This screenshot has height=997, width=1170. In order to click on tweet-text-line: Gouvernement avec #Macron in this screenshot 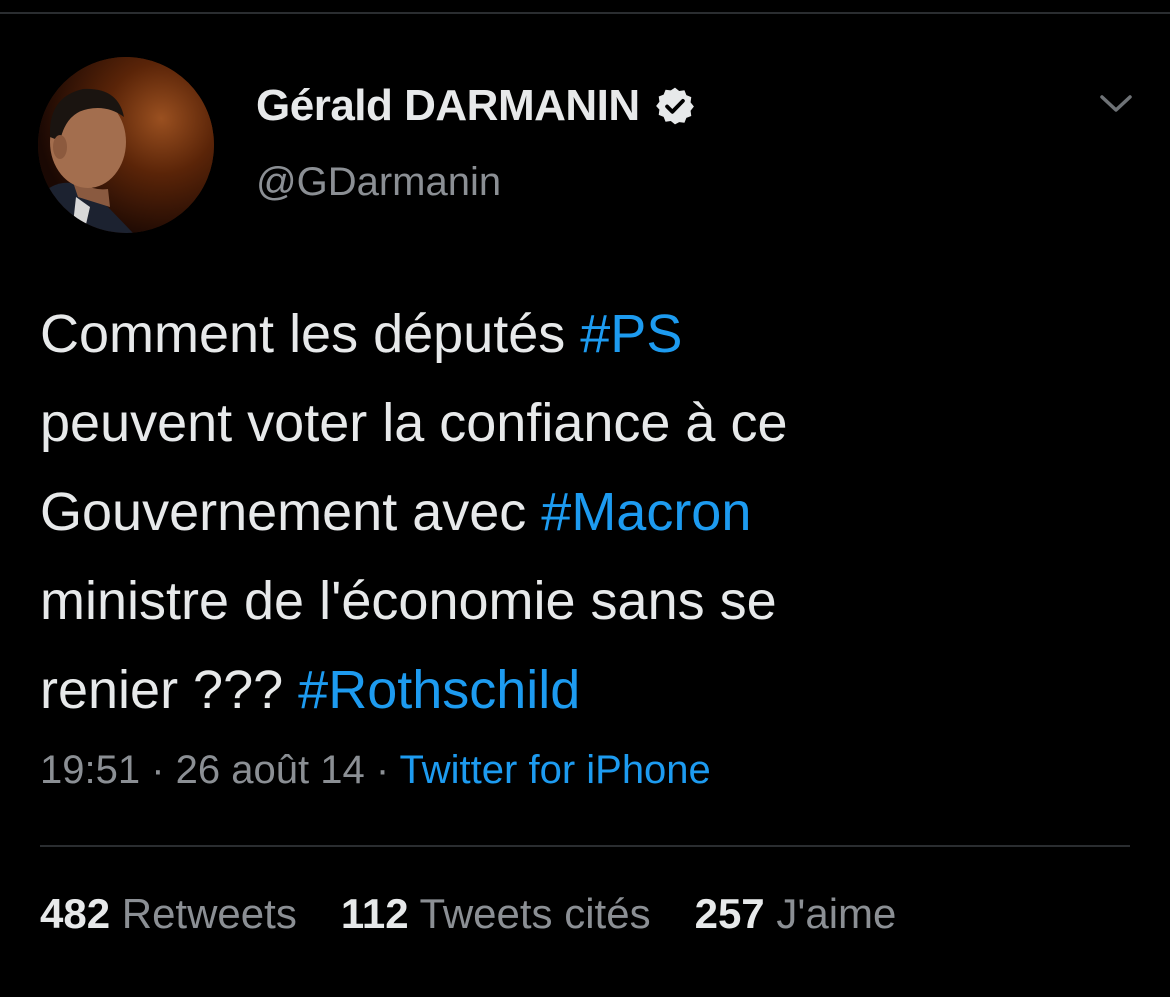, I will do `click(580, 512)`.